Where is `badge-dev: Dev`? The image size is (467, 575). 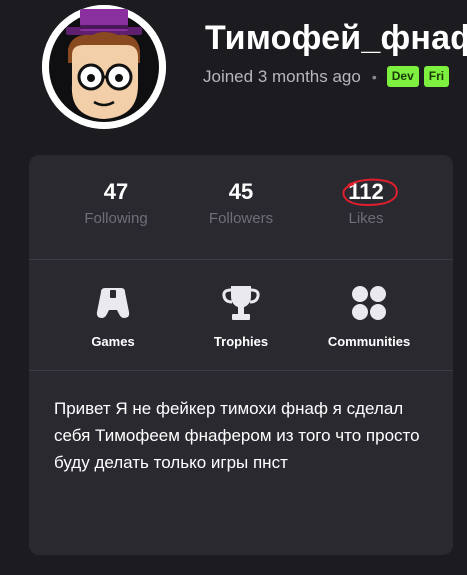
badge-dev: Dev is located at coordinates (402, 76).